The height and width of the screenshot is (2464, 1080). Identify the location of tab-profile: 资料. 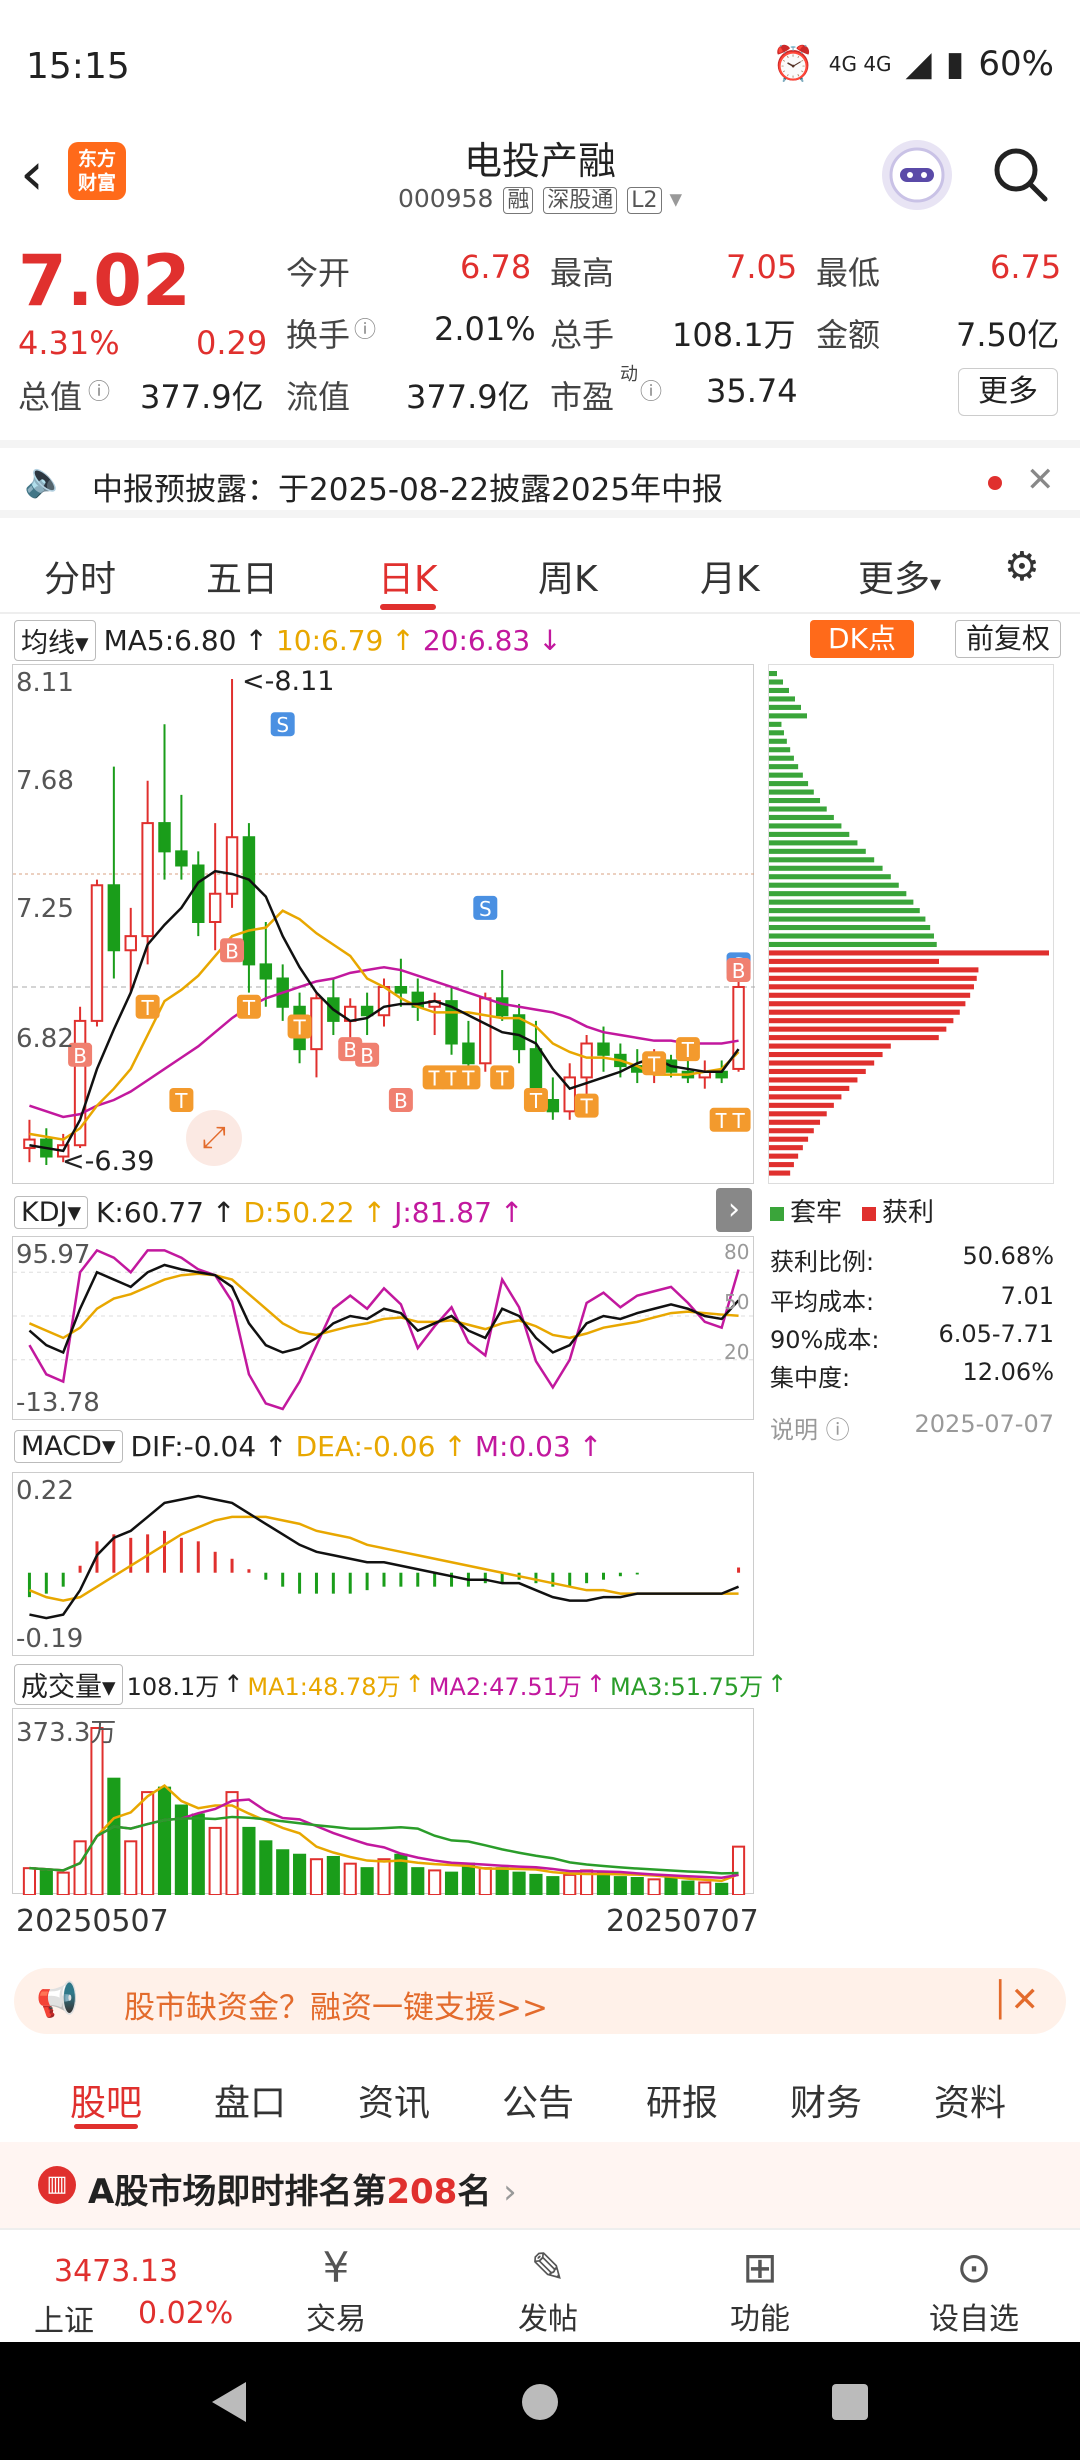
(970, 2100).